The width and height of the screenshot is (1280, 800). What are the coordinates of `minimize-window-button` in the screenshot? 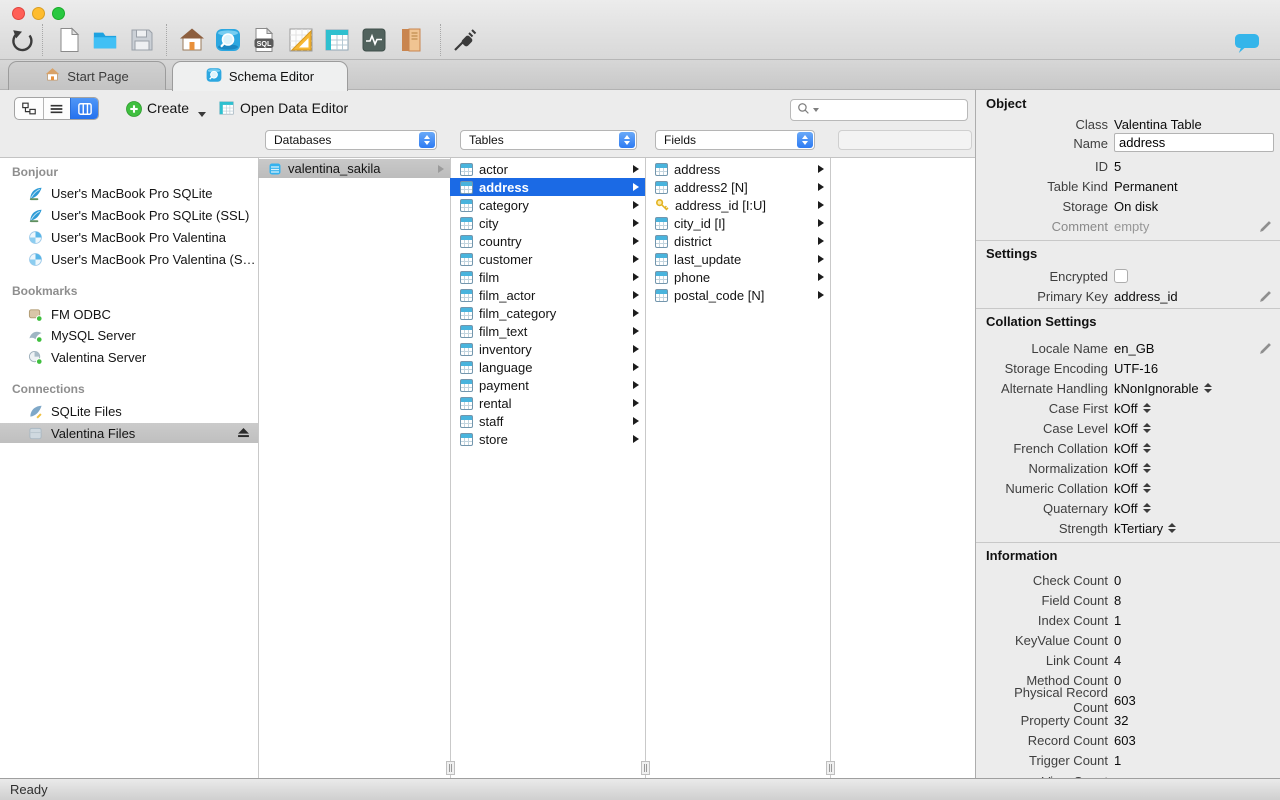 It's located at (38, 13).